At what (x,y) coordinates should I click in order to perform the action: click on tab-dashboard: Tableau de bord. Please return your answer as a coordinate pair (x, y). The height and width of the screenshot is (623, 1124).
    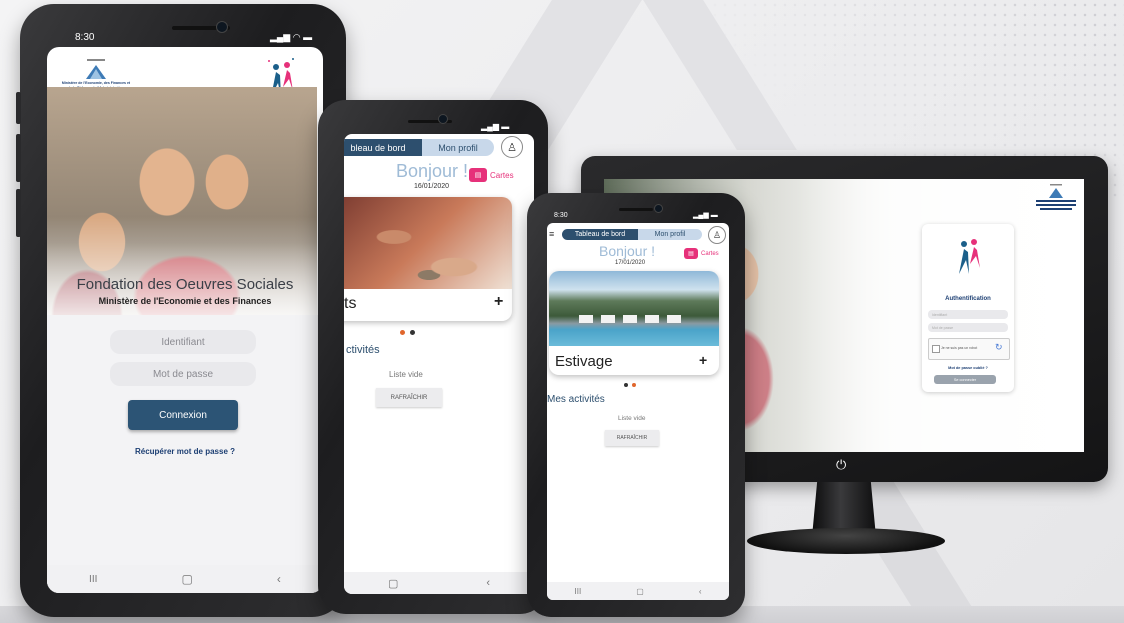
    Looking at the image, I should click on (600, 234).